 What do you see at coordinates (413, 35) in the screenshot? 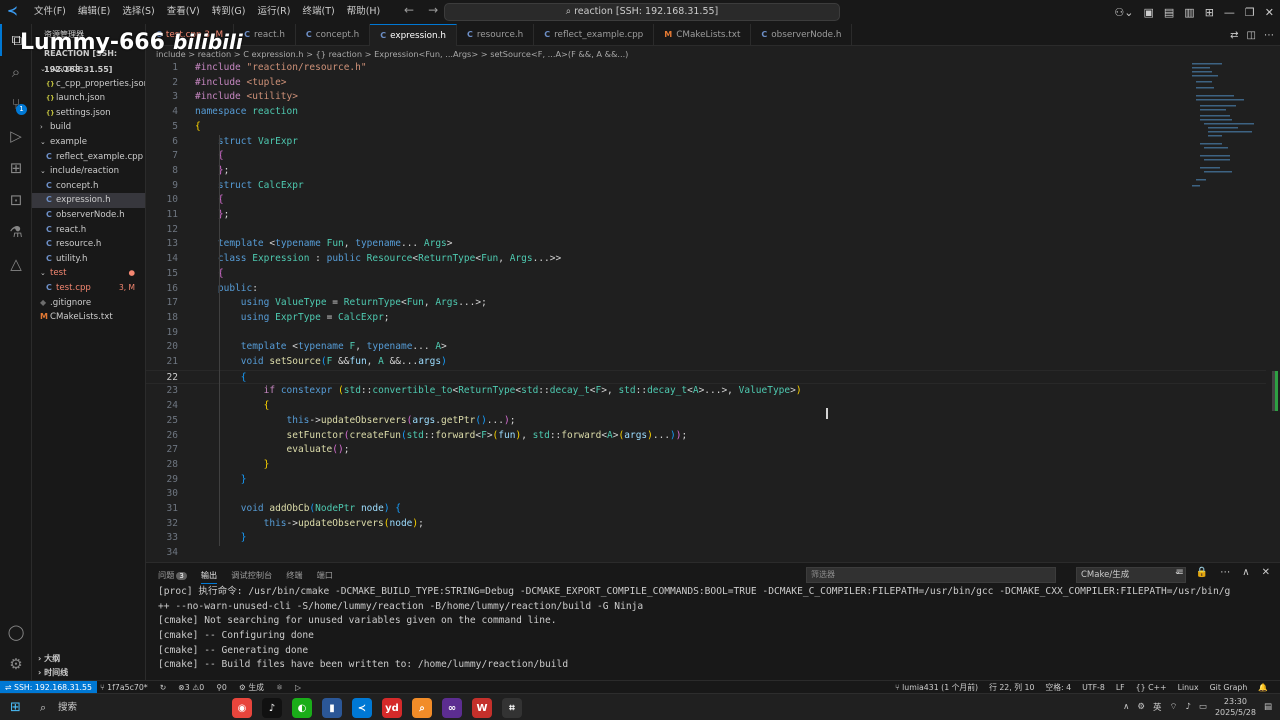
I see `editor-tab: Cexpression.h` at bounding box center [413, 35].